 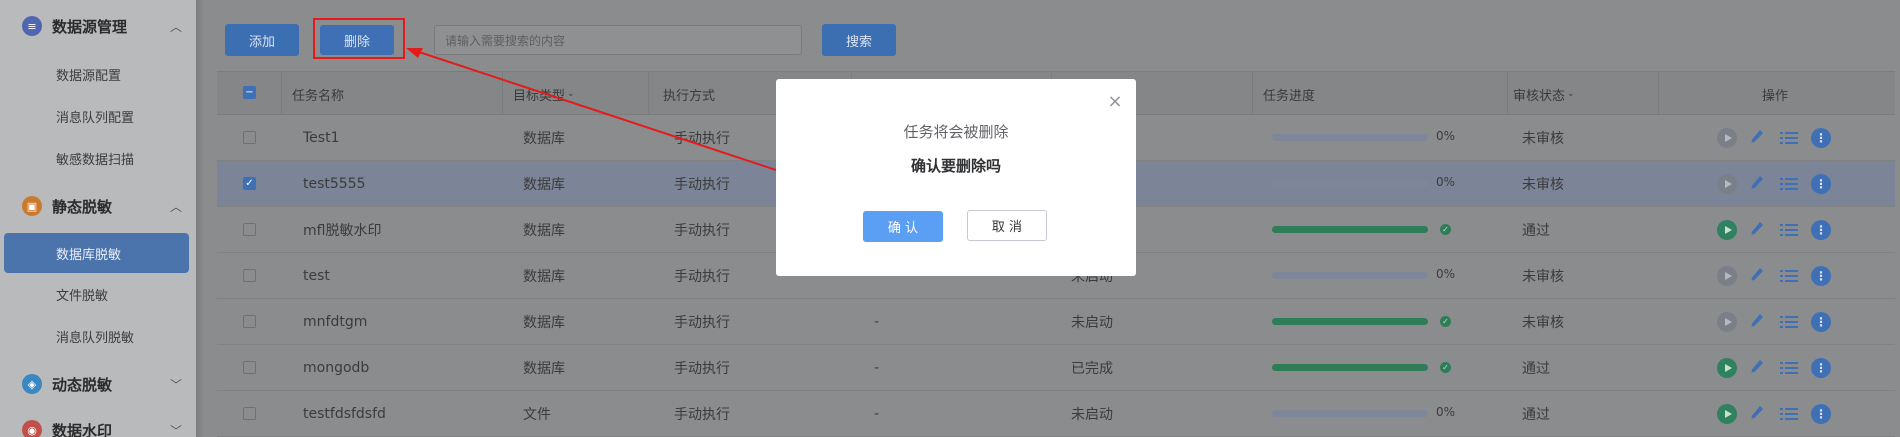 What do you see at coordinates (262, 40) in the screenshot?
I see `add-button: 添加` at bounding box center [262, 40].